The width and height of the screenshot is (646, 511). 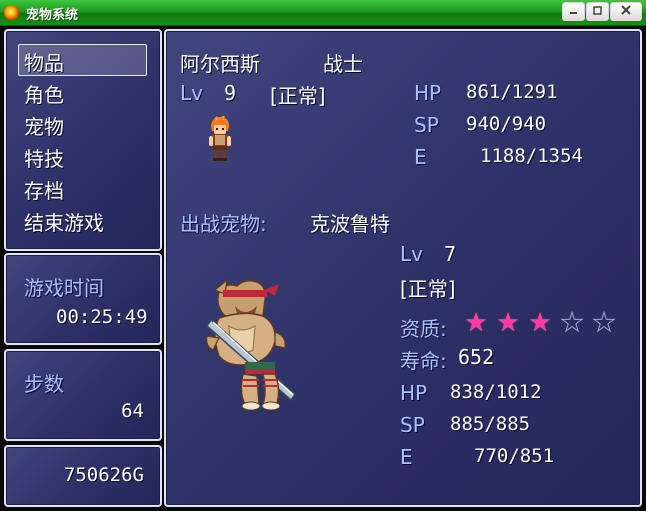 I want to click on steps-value: 64, so click(x=132, y=411).